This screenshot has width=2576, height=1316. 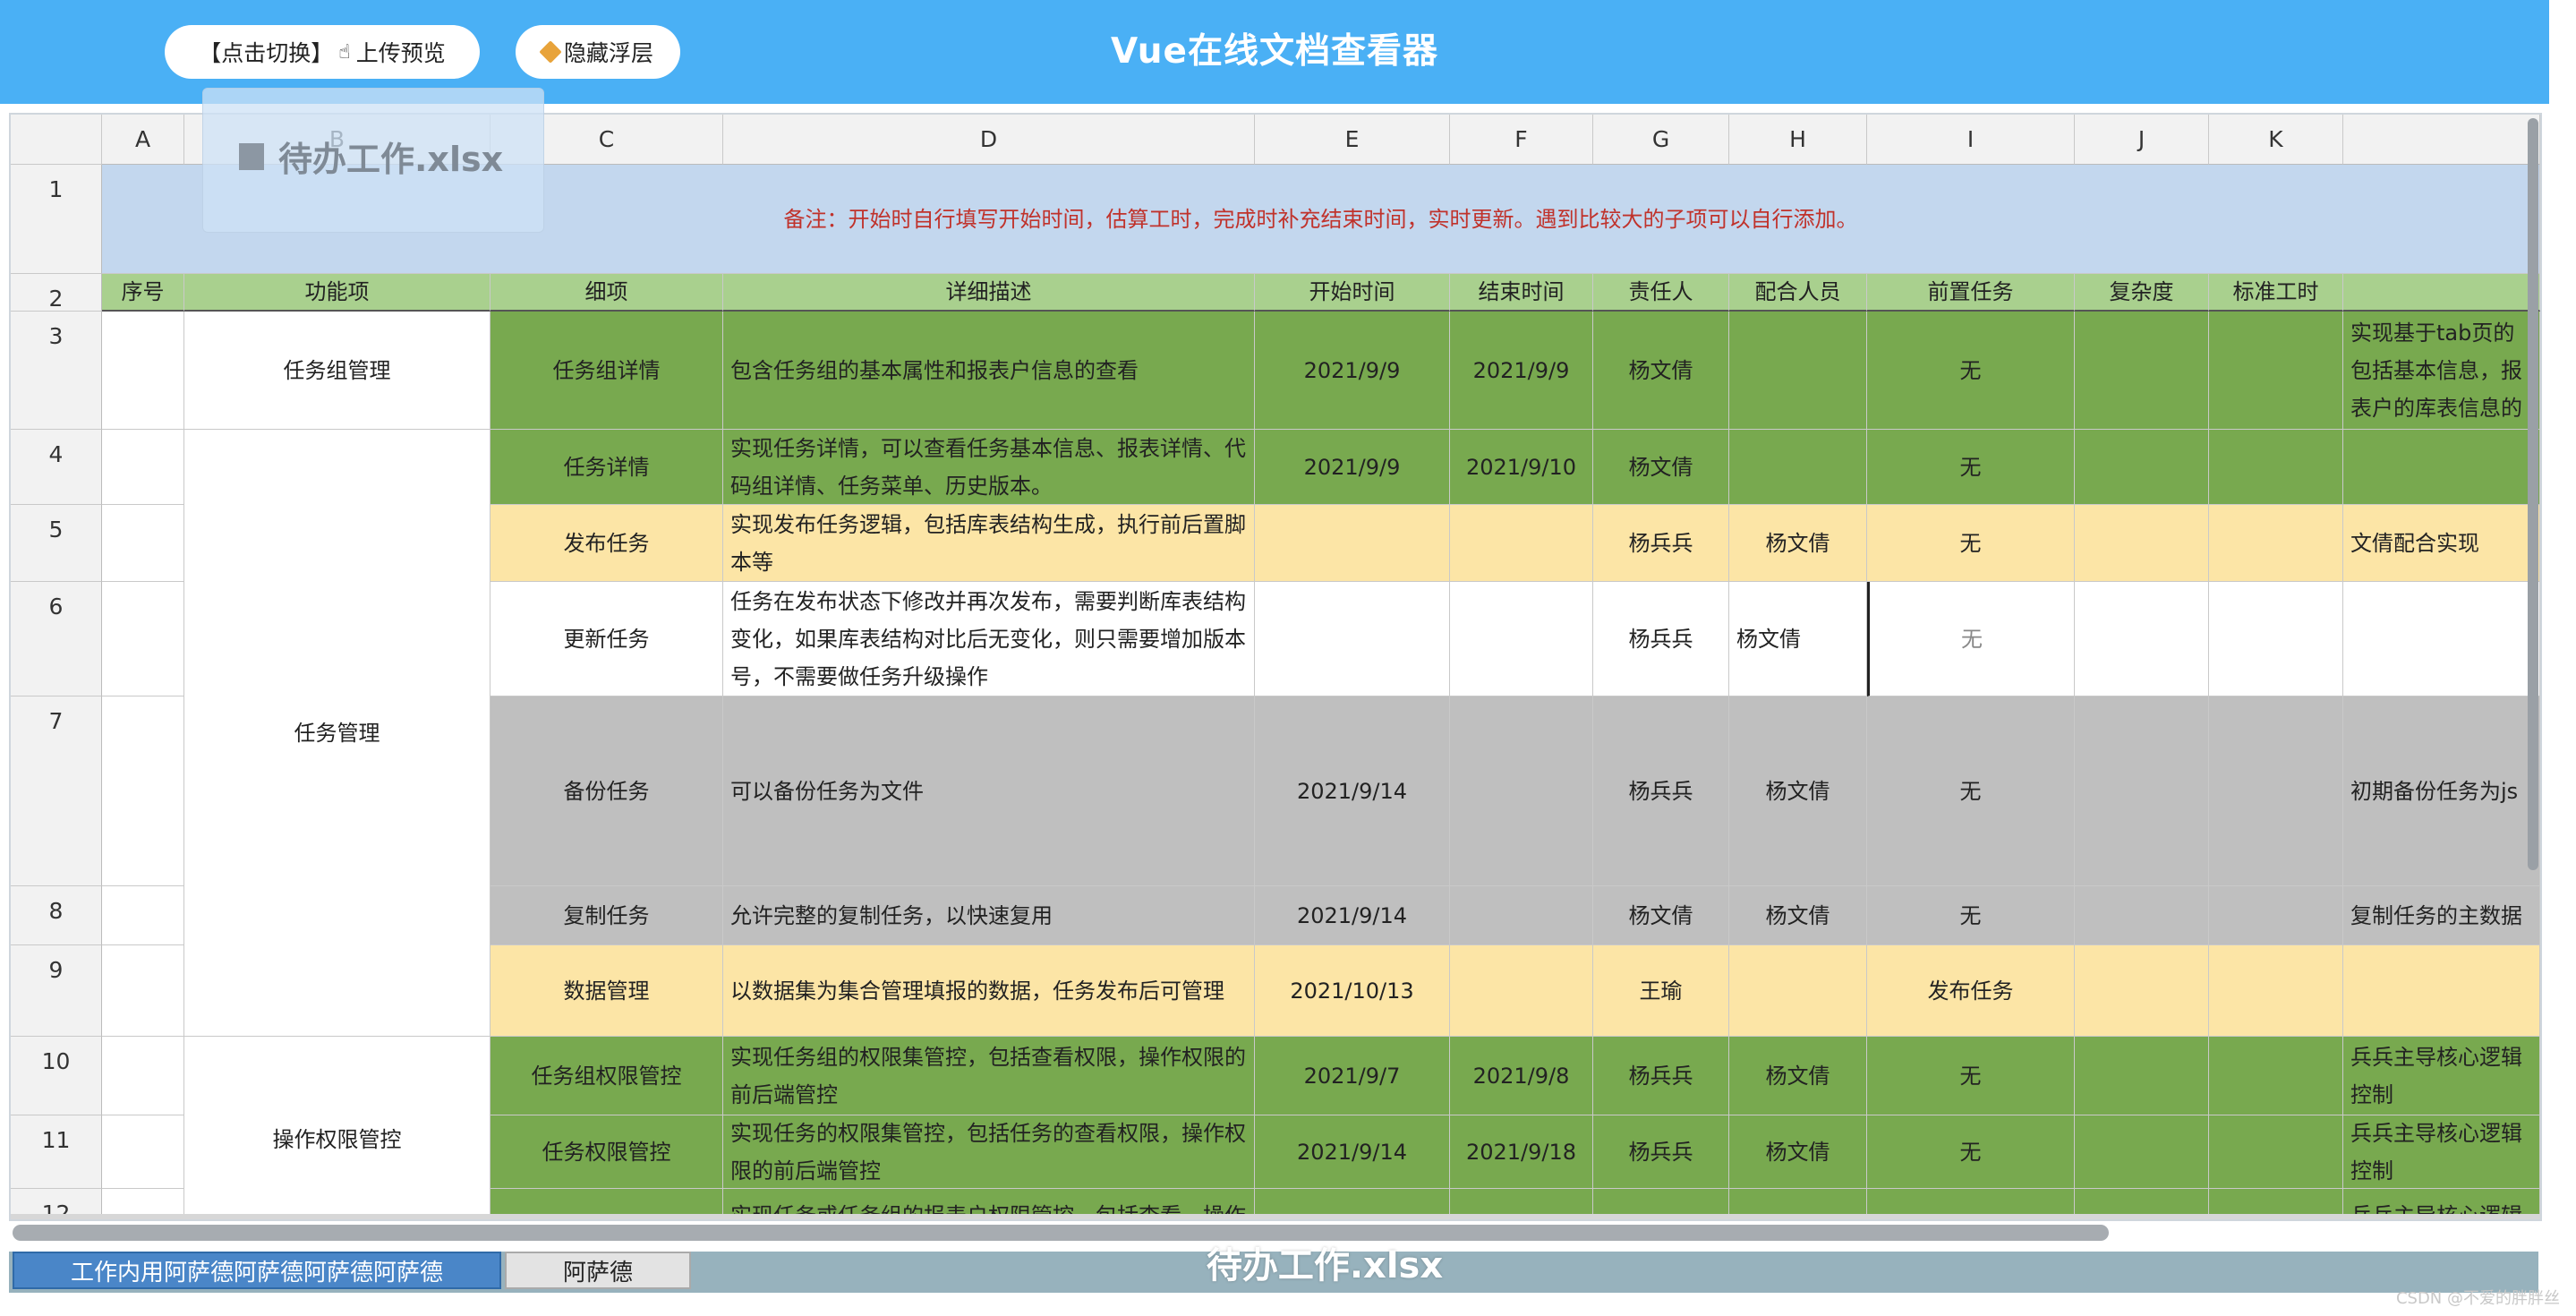 What do you see at coordinates (56, 543) in the screenshot?
I see `row-header-5: 5` at bounding box center [56, 543].